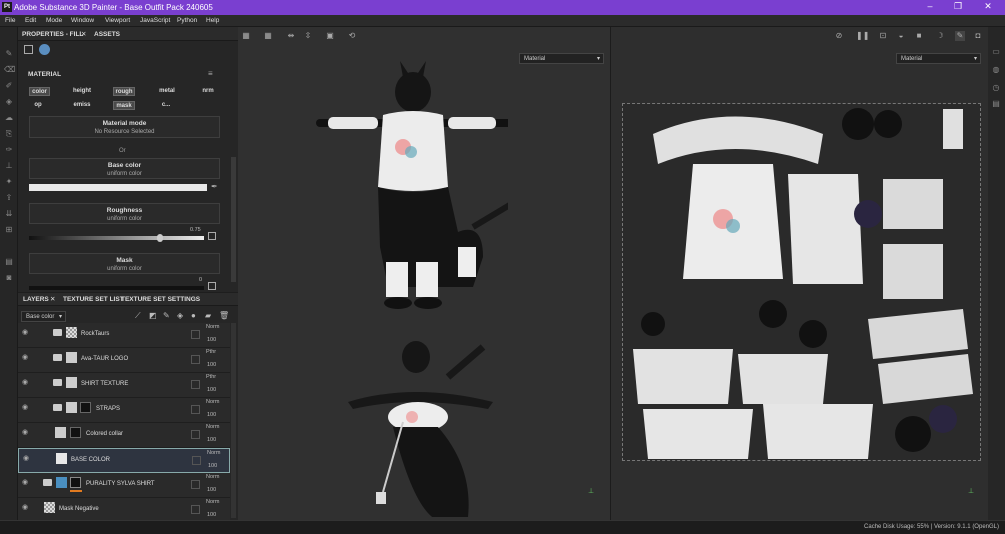 Image resolution: width=1005 pixels, height=534 pixels. I want to click on screenshot-camera-icon: ◘, so click(978, 36).